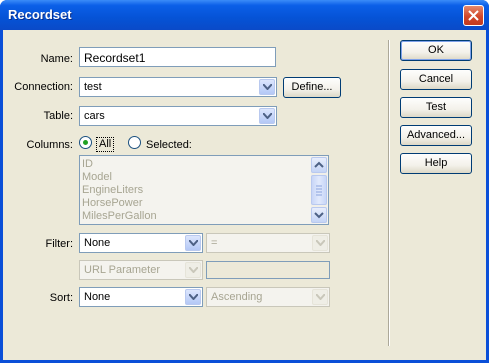 This screenshot has height=363, width=489. Describe the element at coordinates (59, 244) in the screenshot. I see `filter-label: Filter:` at that location.